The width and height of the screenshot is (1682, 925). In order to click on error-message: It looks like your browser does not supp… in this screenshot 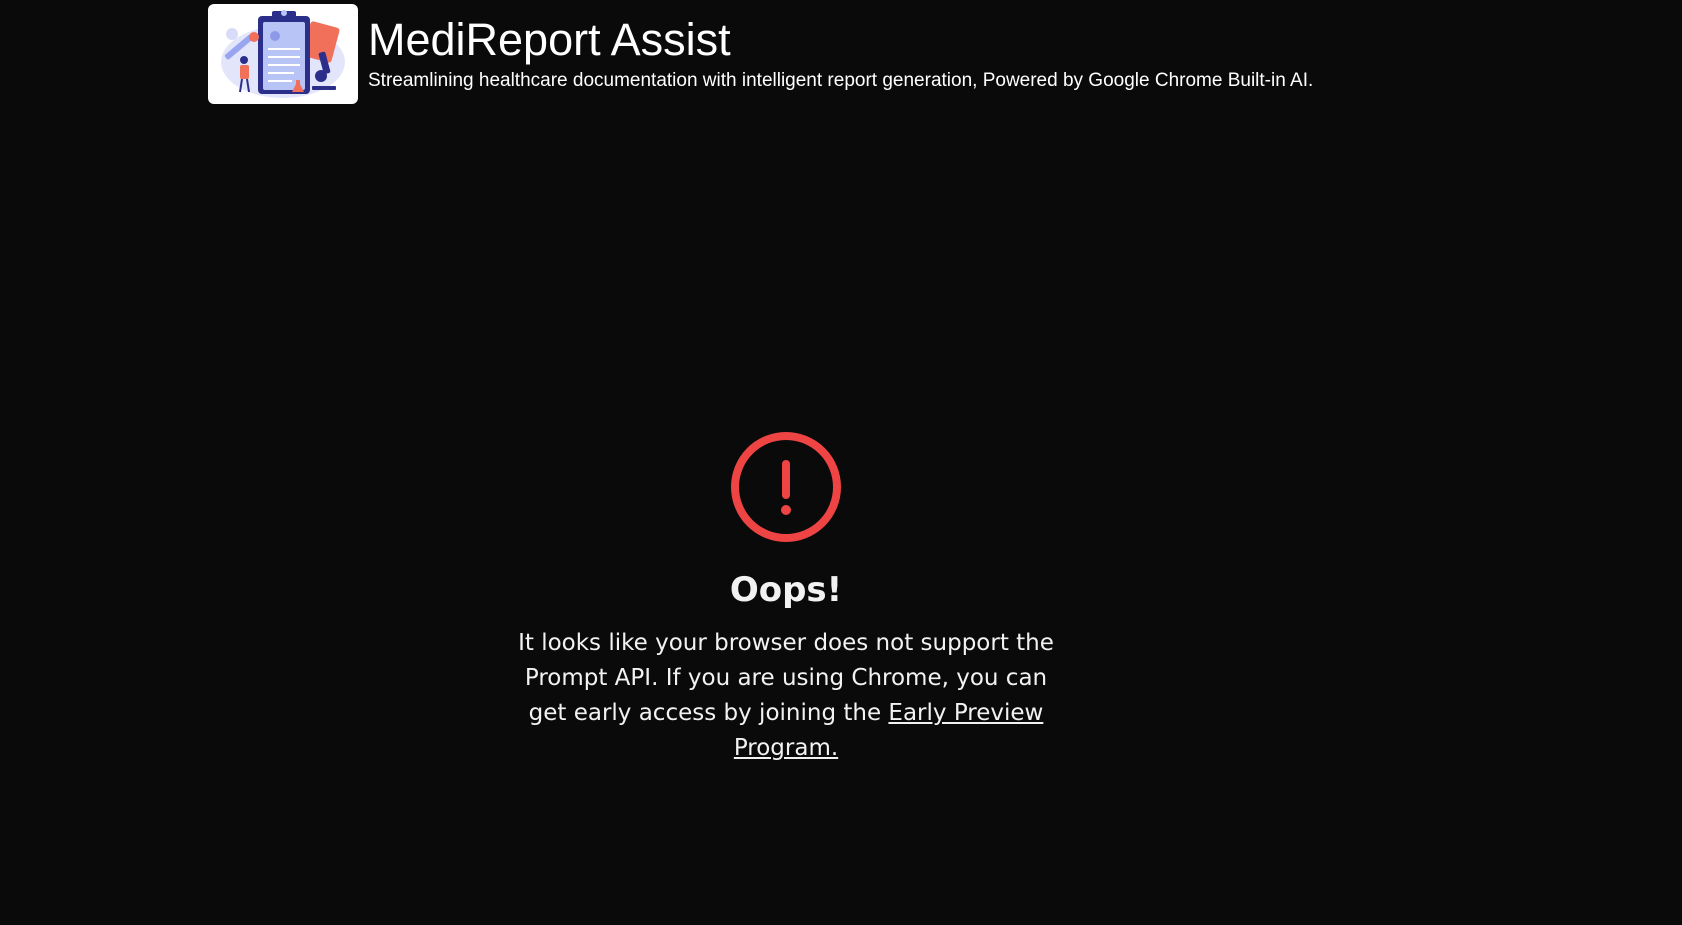, I will do `click(786, 696)`.